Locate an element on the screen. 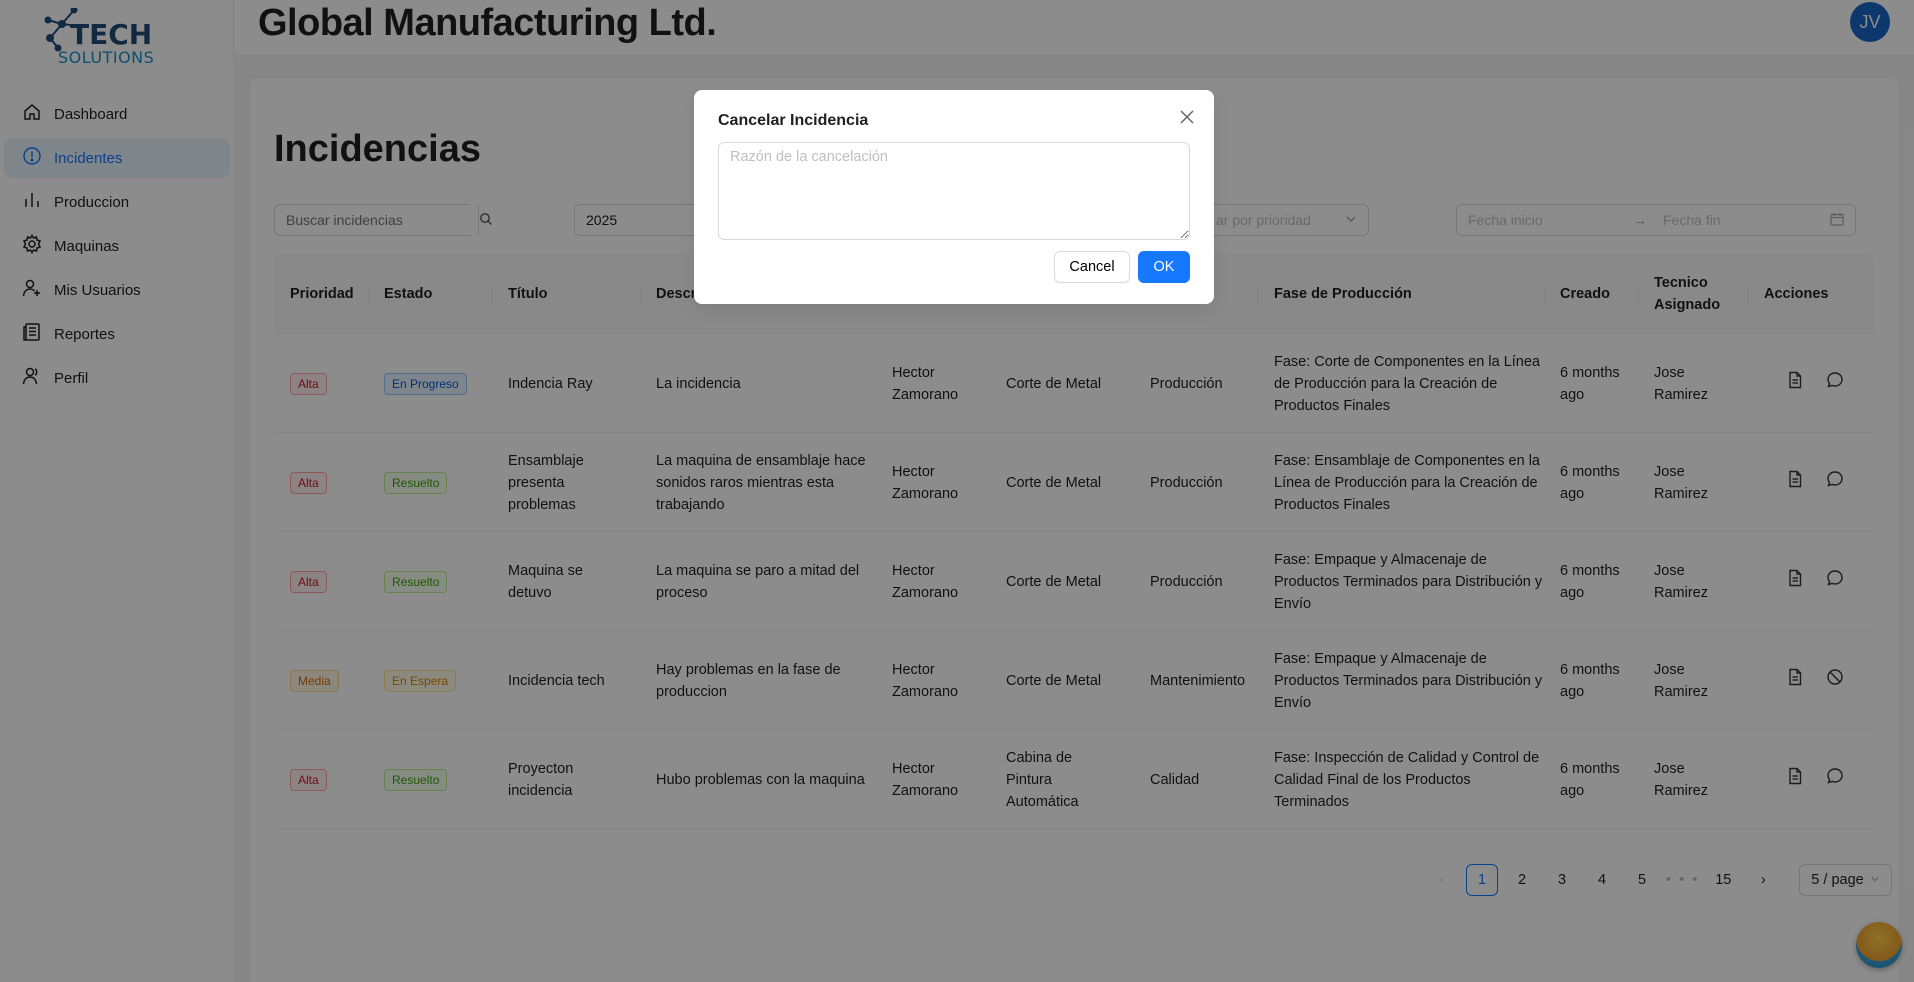 The image size is (1914, 982). cancellation-reason-textarea is located at coordinates (954, 191).